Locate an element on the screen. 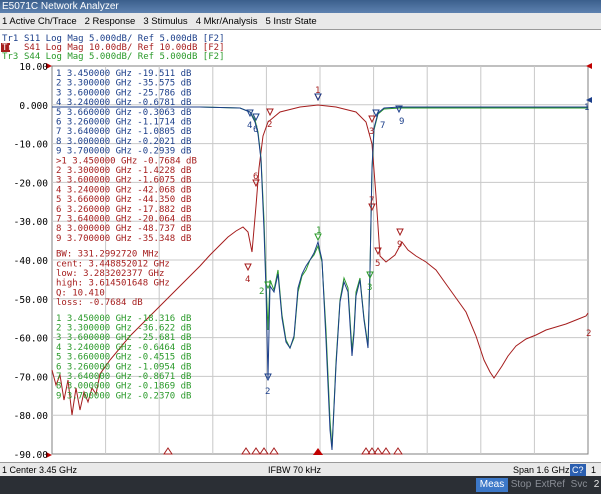 Image resolution: width=601 pixels, height=494 pixels. y-tick-label: -60.00 is located at coordinates (31, 339).